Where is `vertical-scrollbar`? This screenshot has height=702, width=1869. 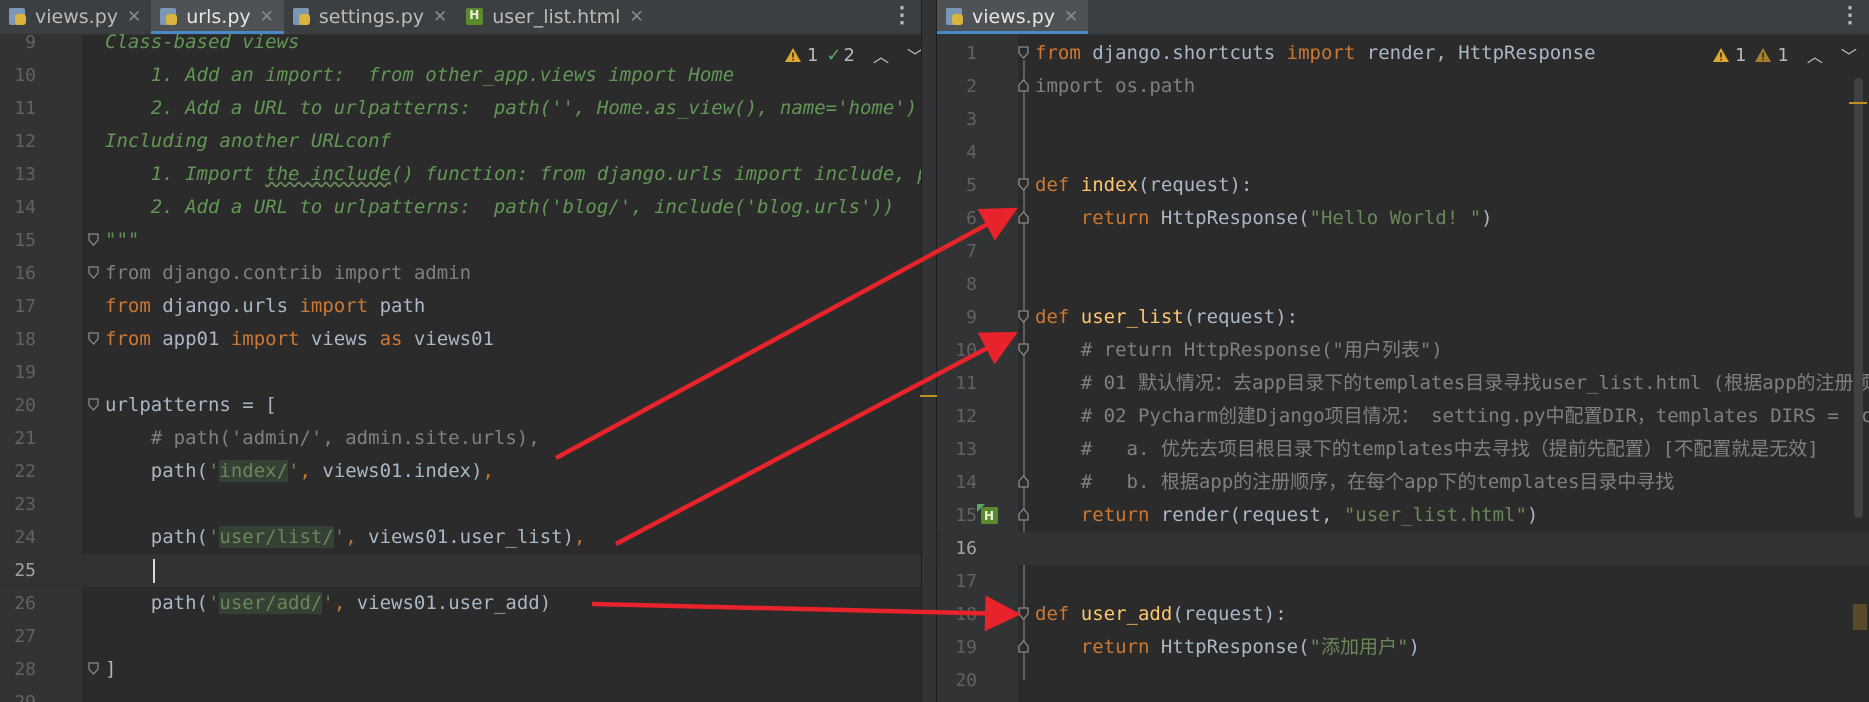
vertical-scrollbar is located at coordinates (1858, 298).